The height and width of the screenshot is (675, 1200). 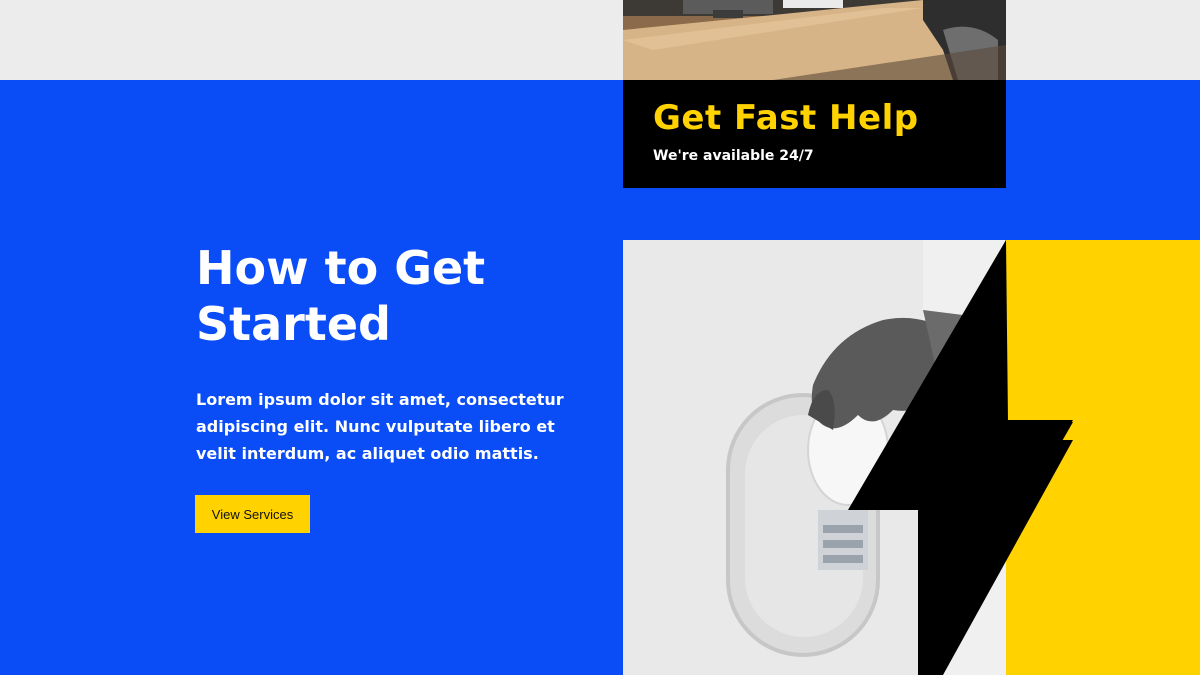 What do you see at coordinates (252, 514) in the screenshot?
I see `view-services-button: View Services` at bounding box center [252, 514].